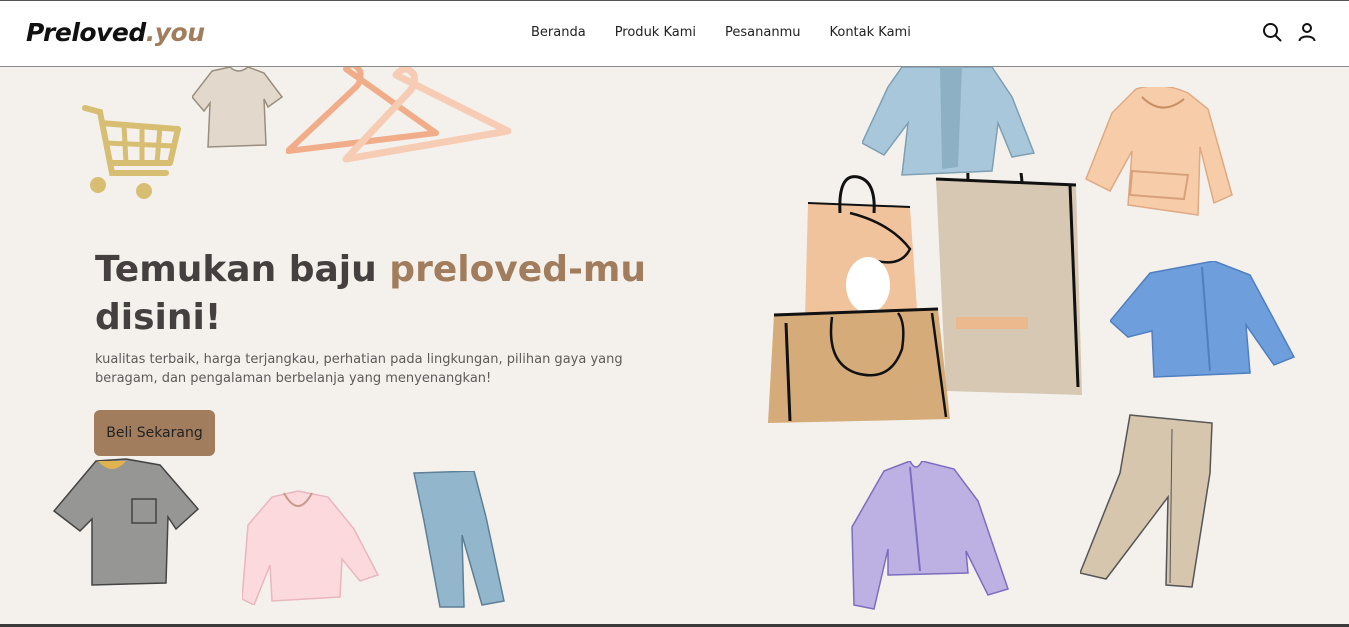  I want to click on grey-tshirt-illustration, so click(126, 522).